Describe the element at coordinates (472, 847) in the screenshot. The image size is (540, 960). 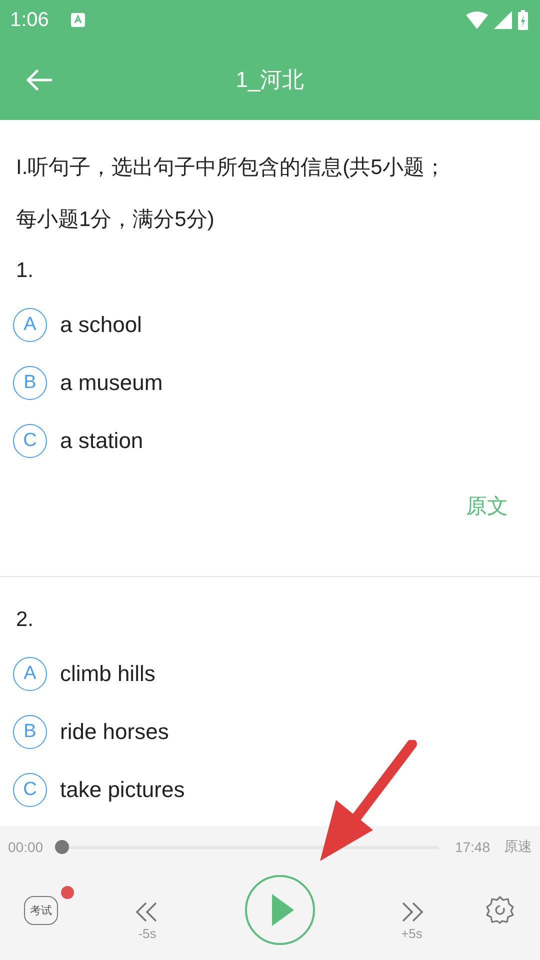
I see `total-time: 17:48` at that location.